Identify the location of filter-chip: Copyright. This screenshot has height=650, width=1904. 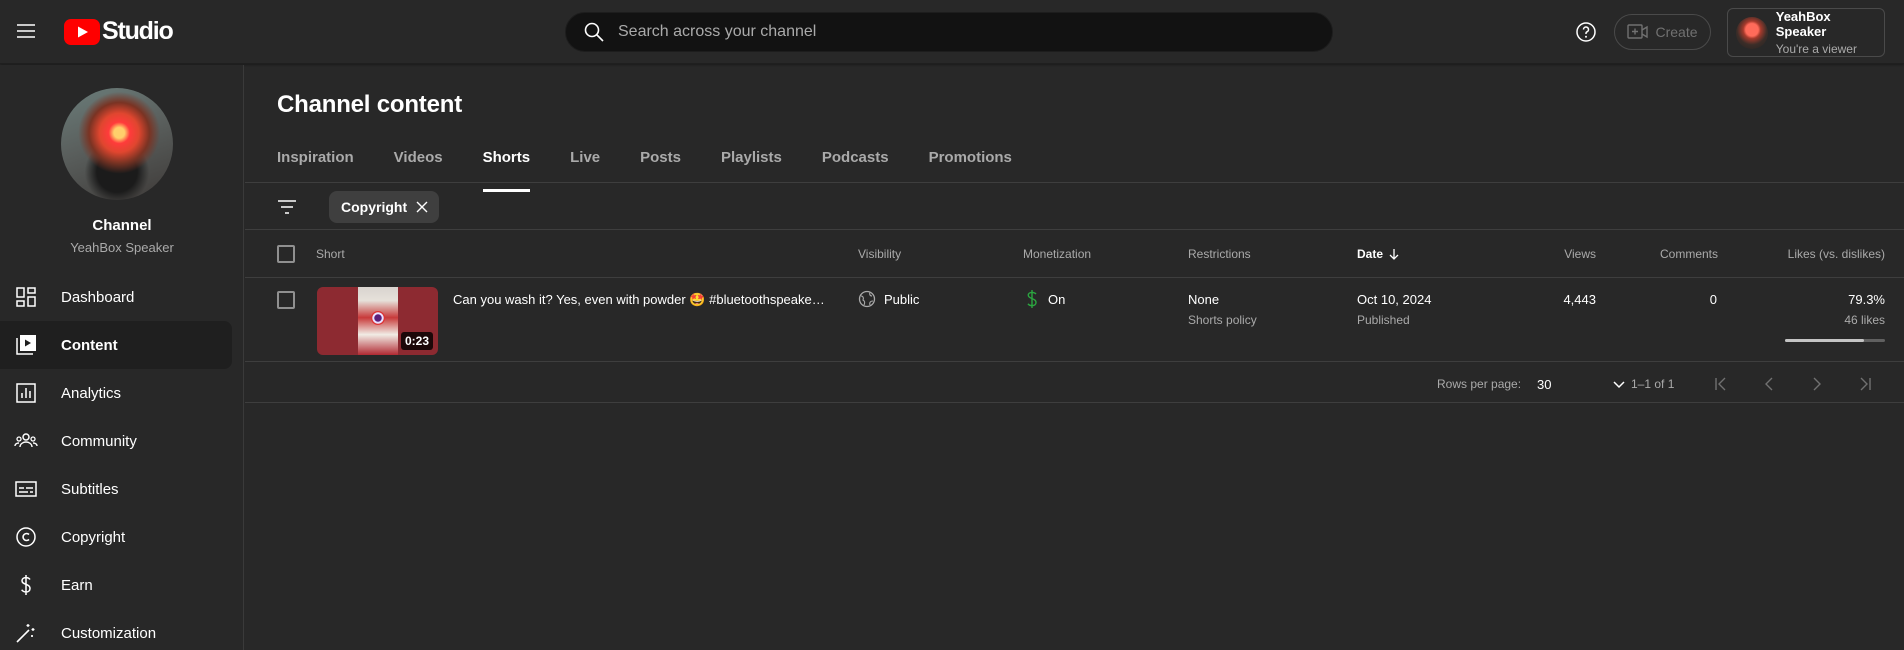
(384, 207).